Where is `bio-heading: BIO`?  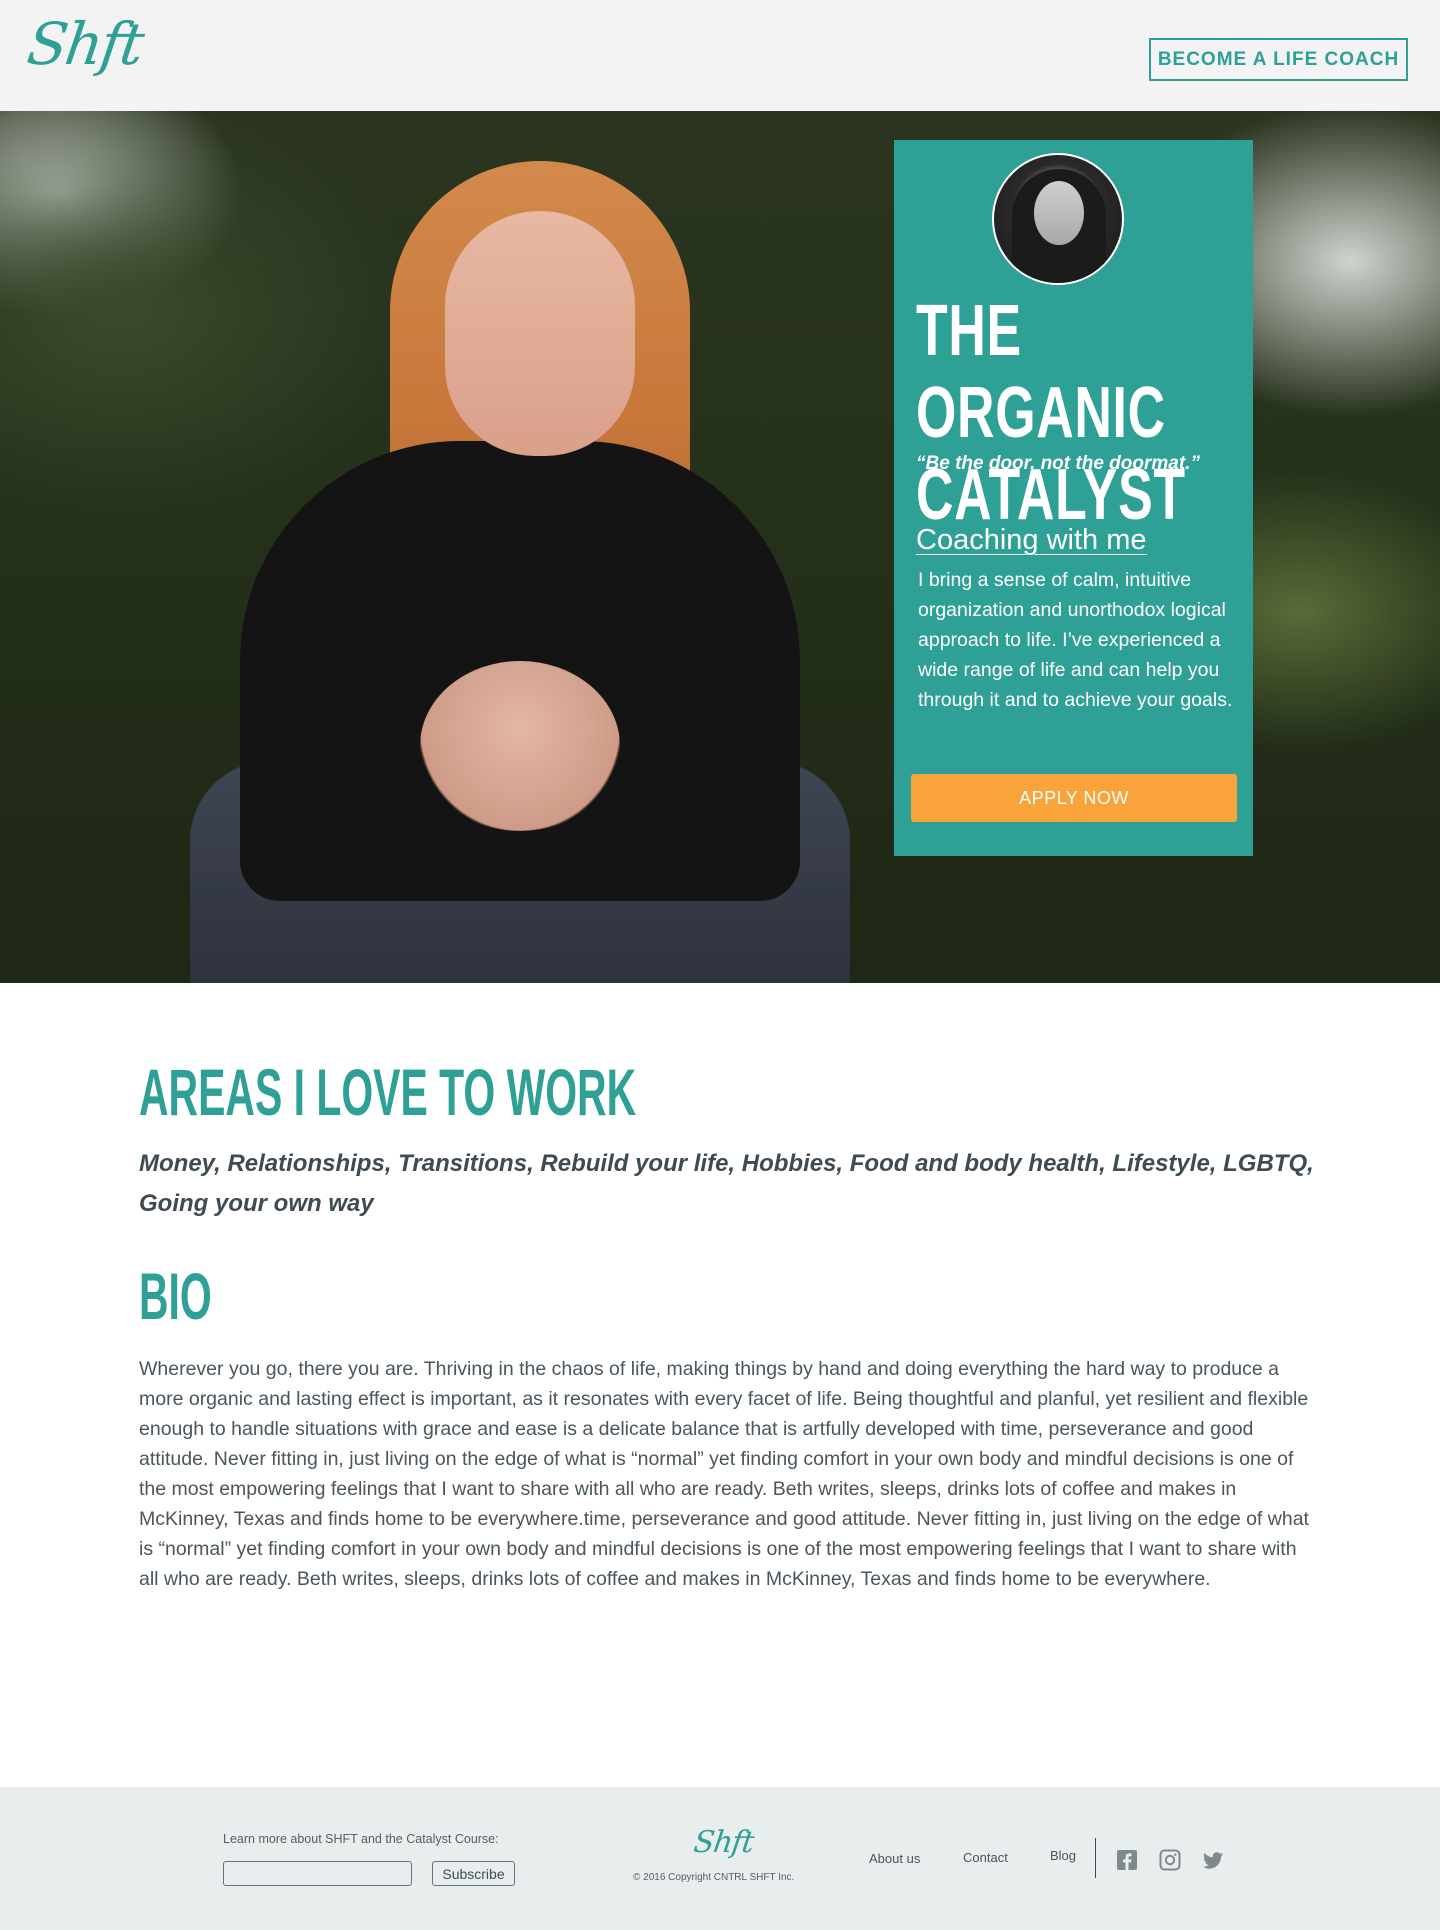 bio-heading: BIO is located at coordinates (175, 1296).